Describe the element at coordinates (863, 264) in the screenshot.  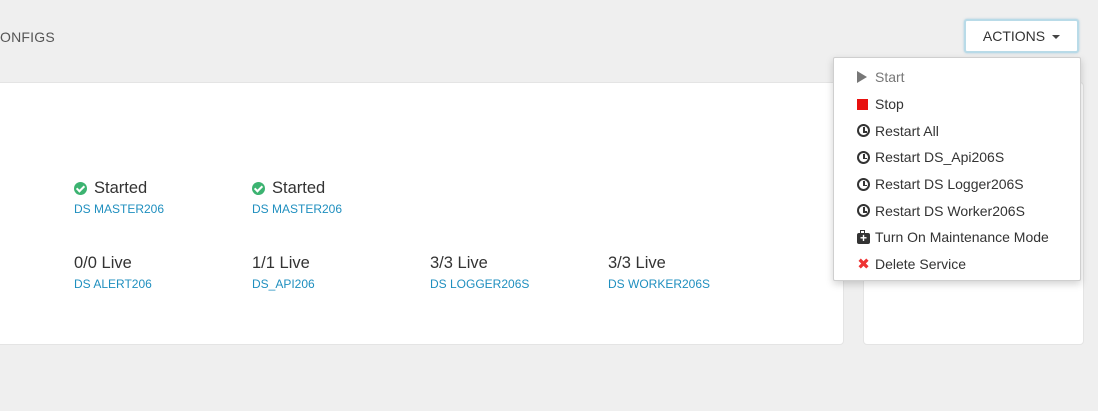
I see `delete-icon: ✖` at that location.